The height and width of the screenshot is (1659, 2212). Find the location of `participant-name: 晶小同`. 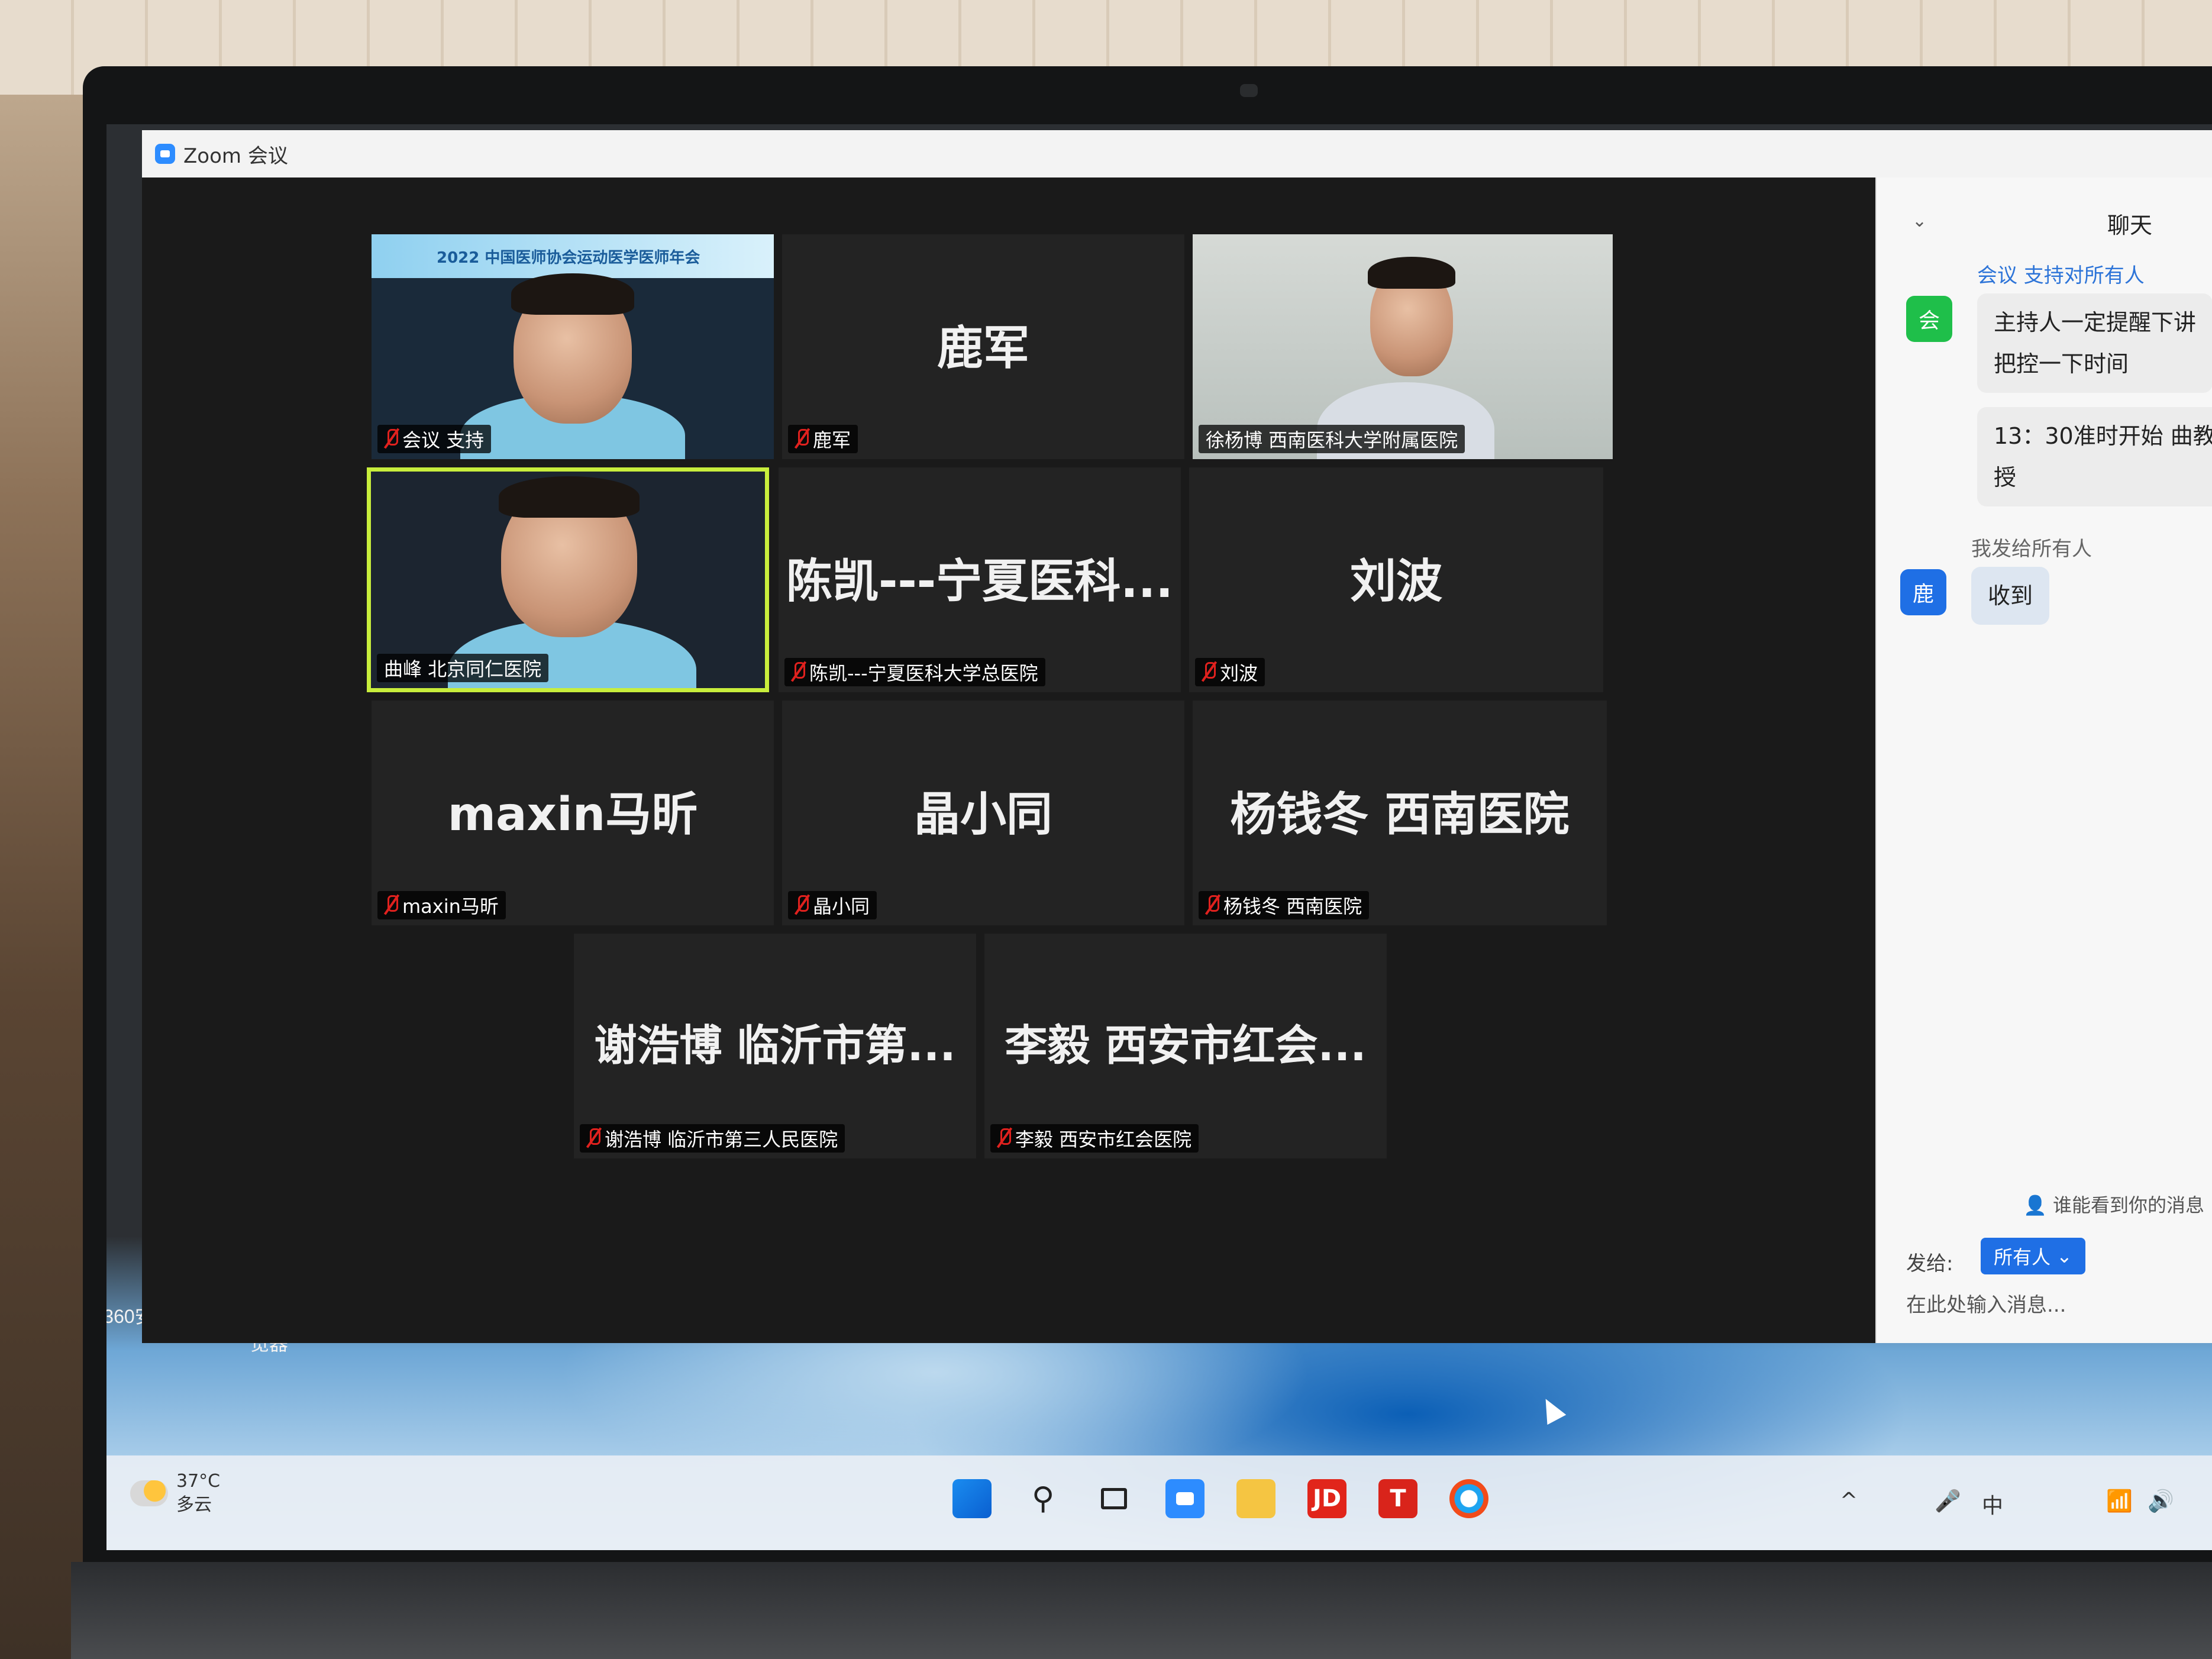

participant-name: 晶小同 is located at coordinates (841, 907).